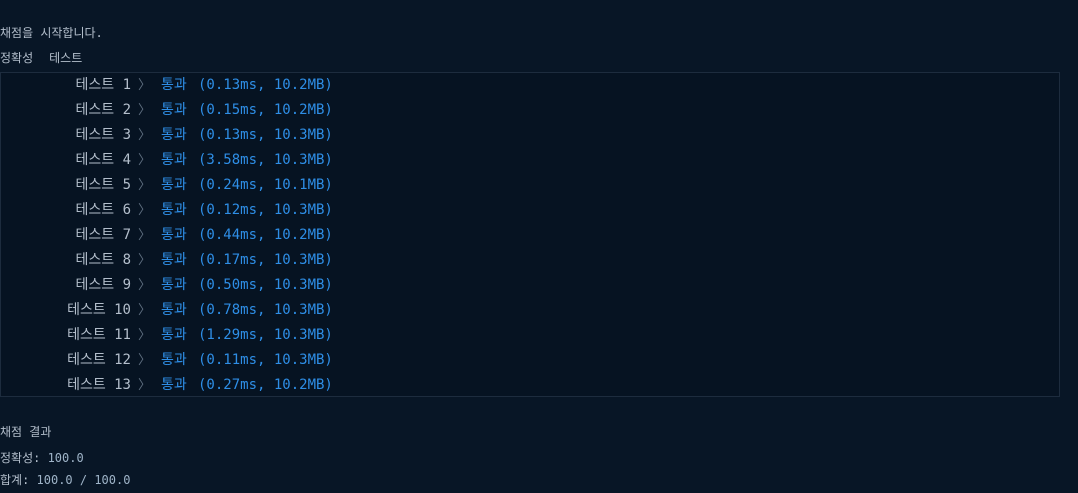 Image resolution: width=1078 pixels, height=493 pixels. What do you see at coordinates (103, 235) in the screenshot?
I see `test-name: 테스트 7` at bounding box center [103, 235].